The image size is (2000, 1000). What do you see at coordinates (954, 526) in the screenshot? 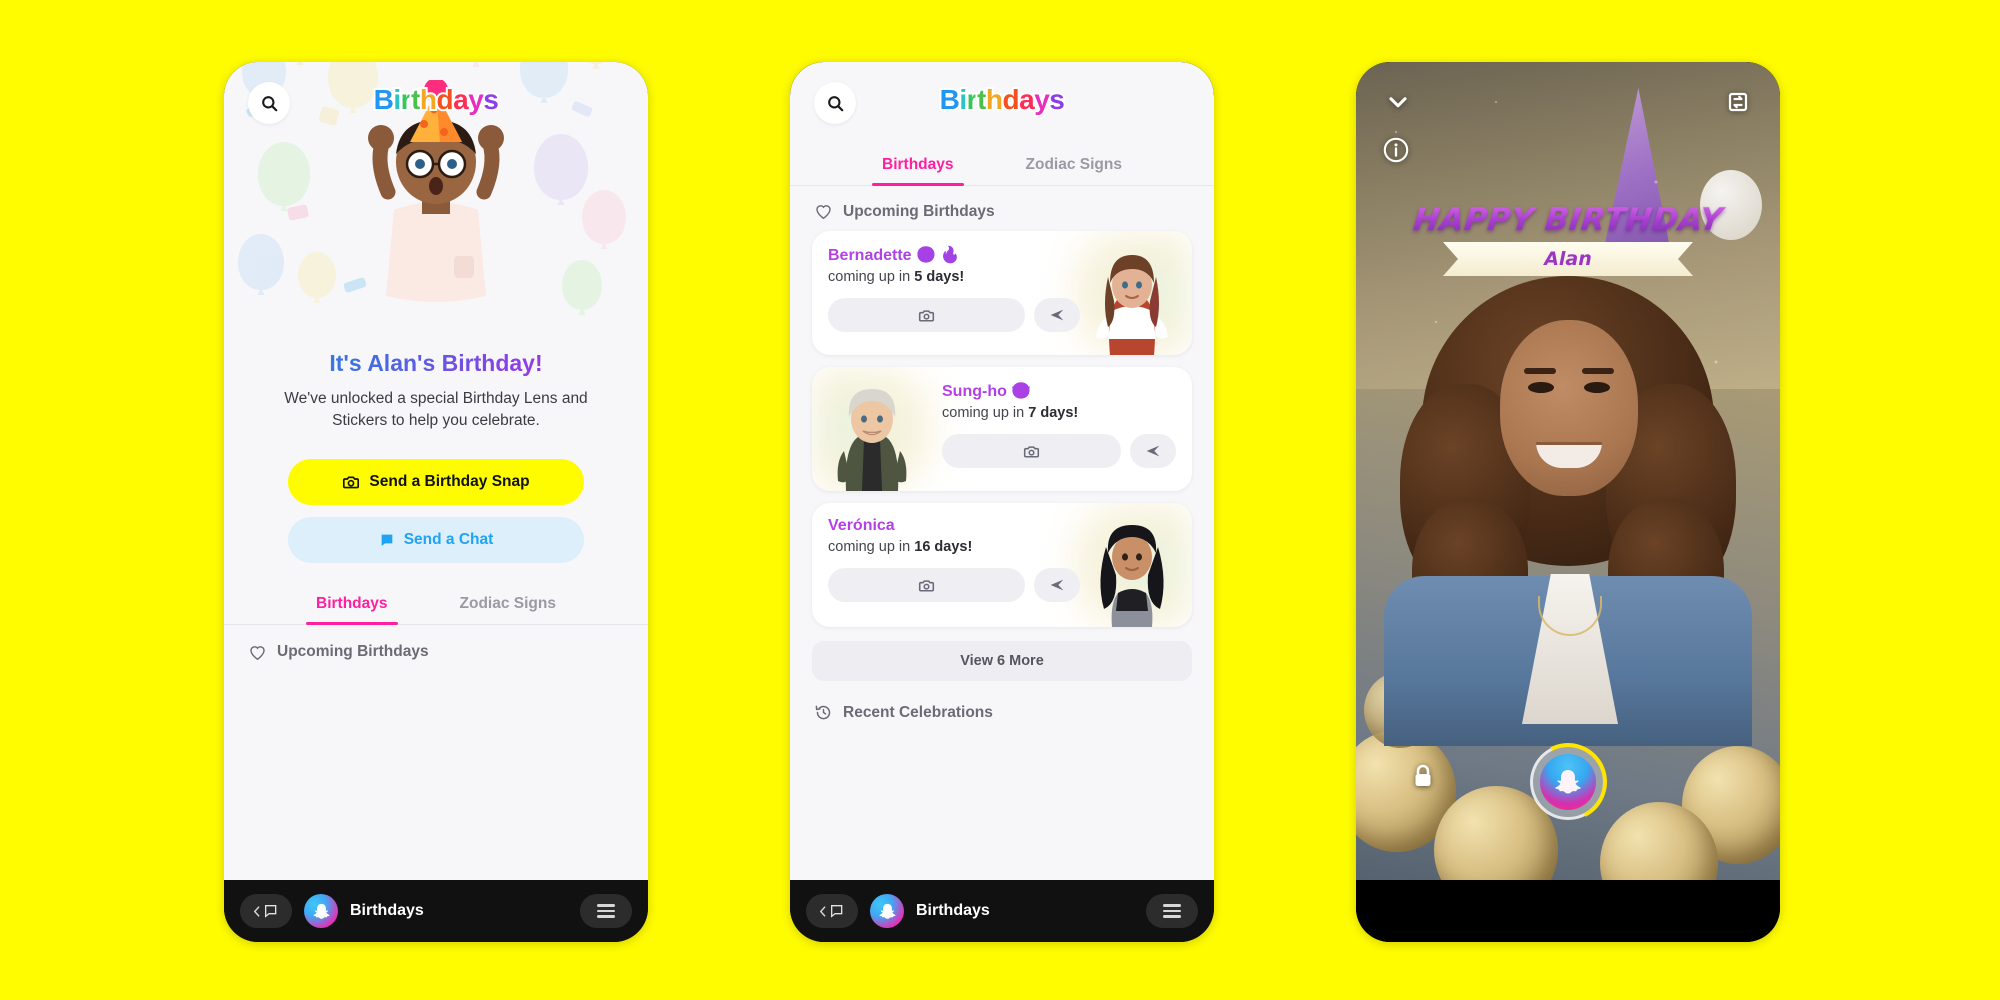
I see `friend-name: Verónica` at bounding box center [954, 526].